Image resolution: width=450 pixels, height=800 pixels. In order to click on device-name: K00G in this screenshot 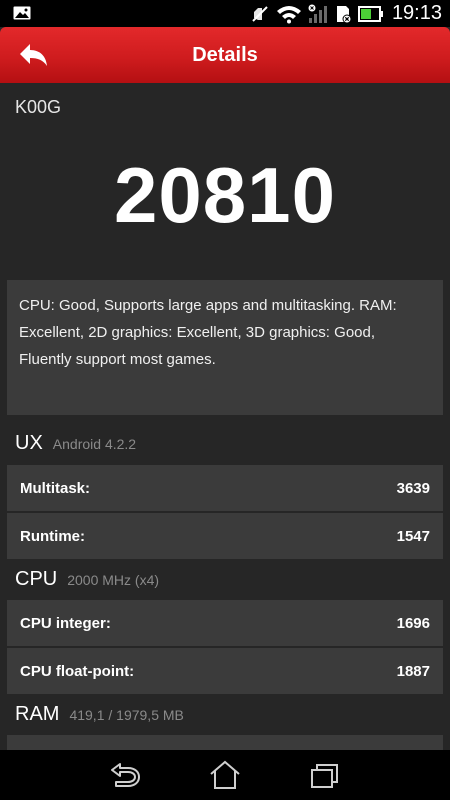, I will do `click(38, 107)`.